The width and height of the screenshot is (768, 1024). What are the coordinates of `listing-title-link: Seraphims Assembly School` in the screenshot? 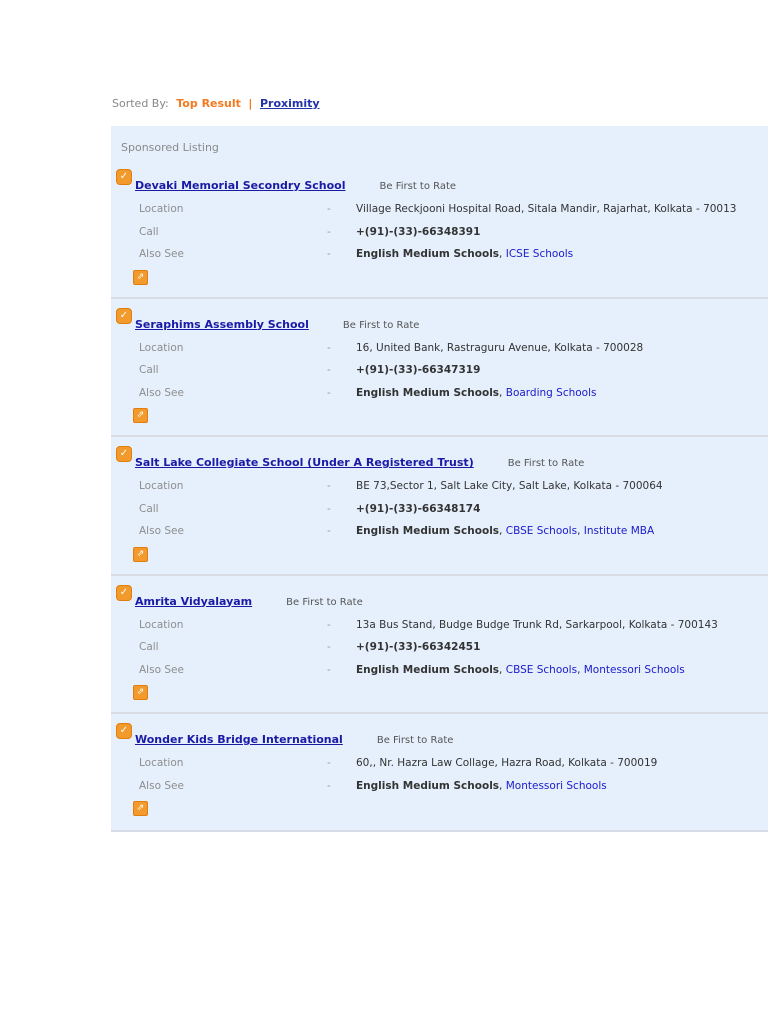 It's located at (222, 324).